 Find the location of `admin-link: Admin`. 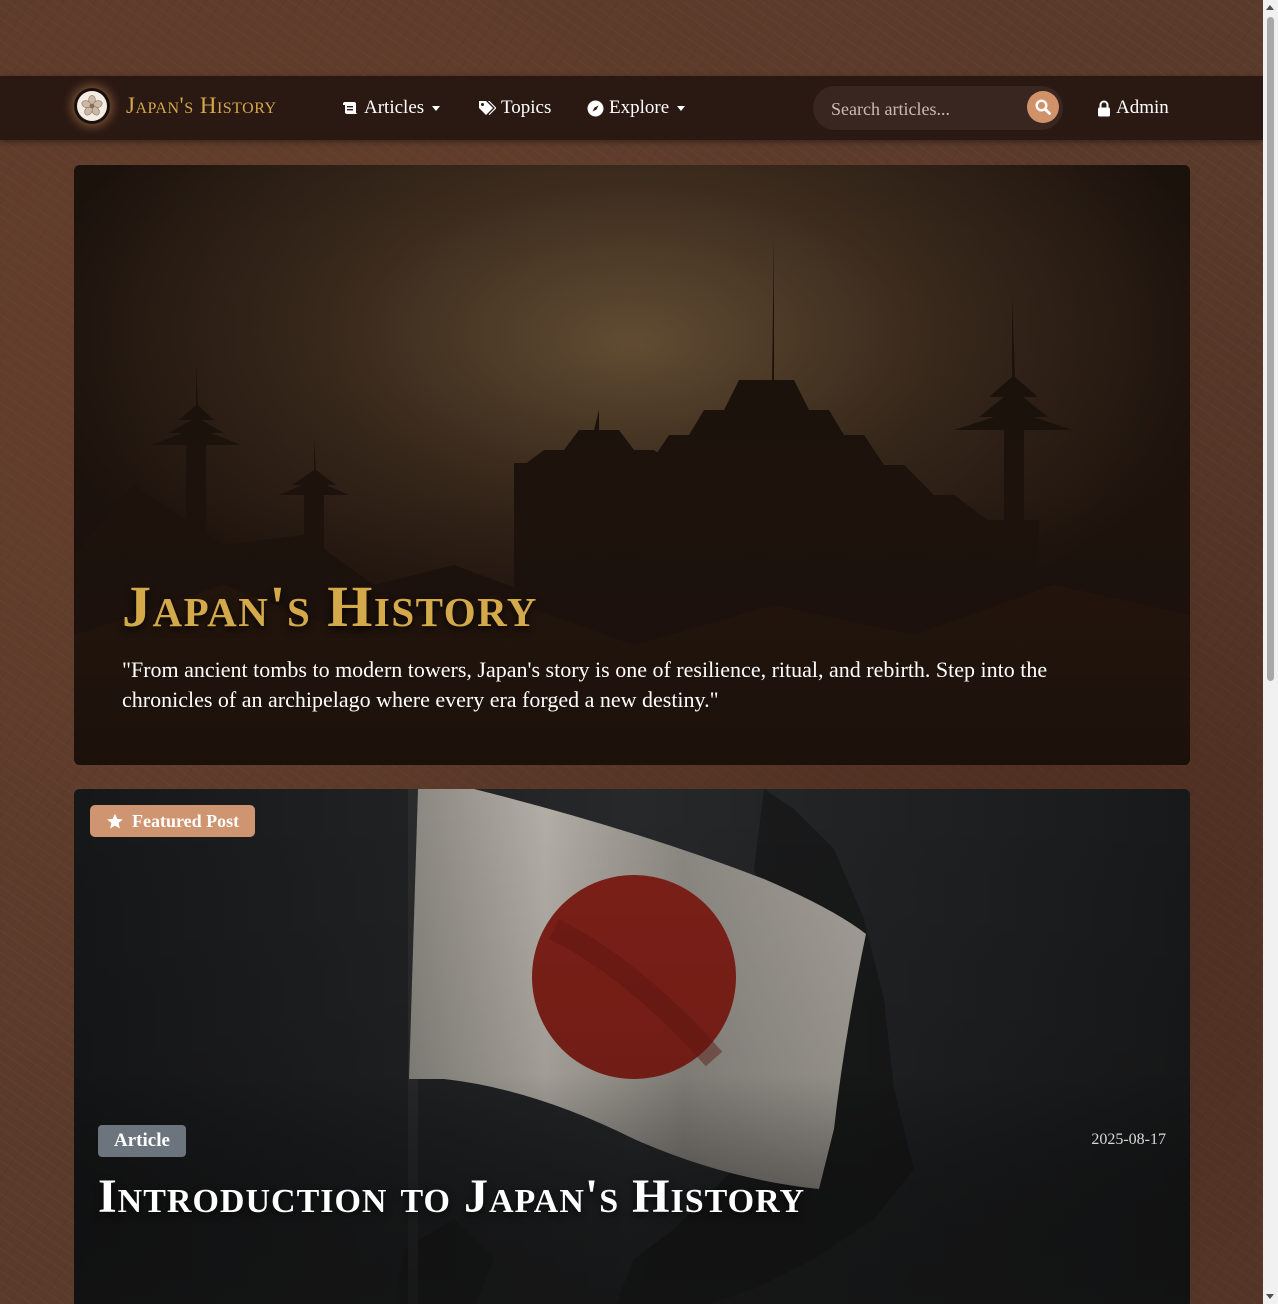

admin-link: Admin is located at coordinates (1133, 108).